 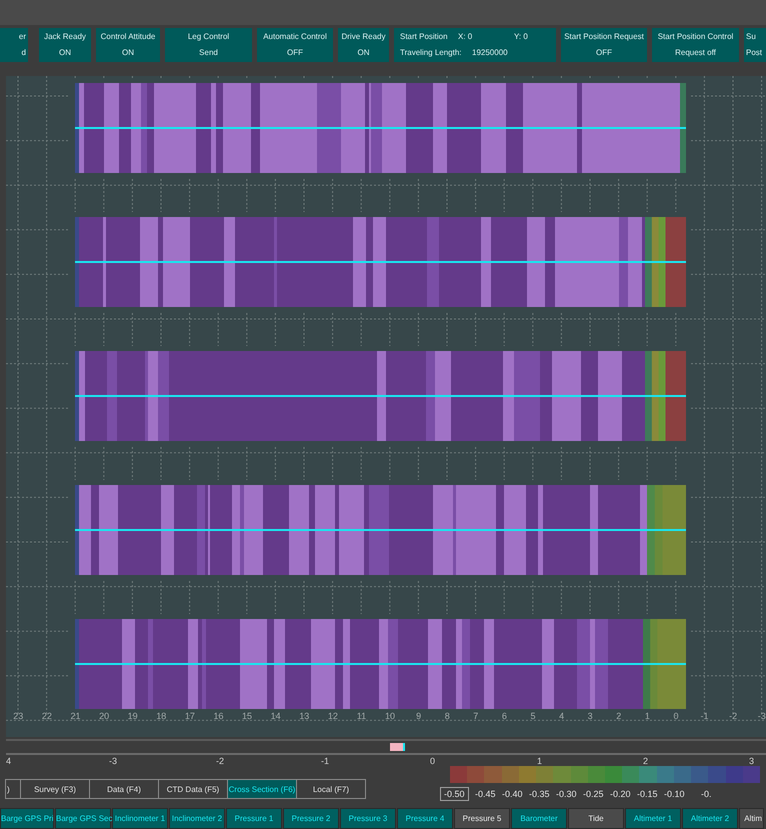 I want to click on status-label: Leg Control, so click(x=209, y=37).